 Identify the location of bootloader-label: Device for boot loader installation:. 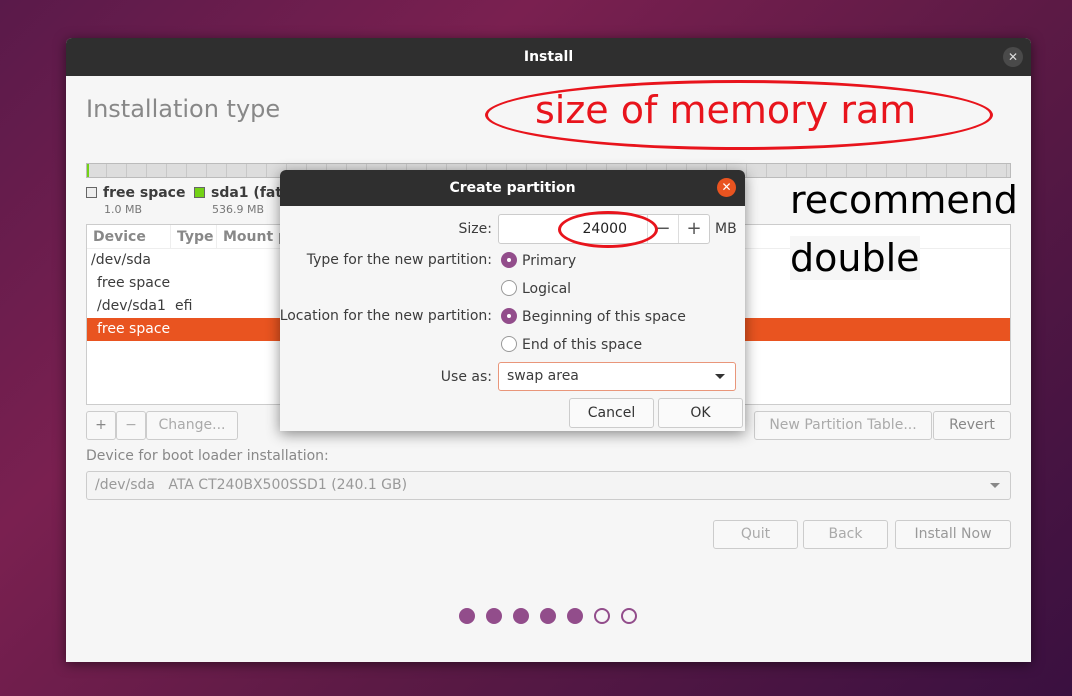
(207, 456).